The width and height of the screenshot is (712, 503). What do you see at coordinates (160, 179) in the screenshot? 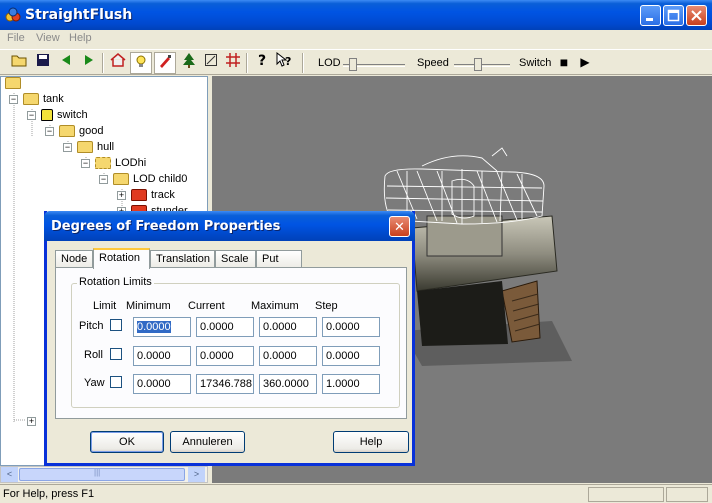
I see `tree-node-label: LOD child0` at bounding box center [160, 179].